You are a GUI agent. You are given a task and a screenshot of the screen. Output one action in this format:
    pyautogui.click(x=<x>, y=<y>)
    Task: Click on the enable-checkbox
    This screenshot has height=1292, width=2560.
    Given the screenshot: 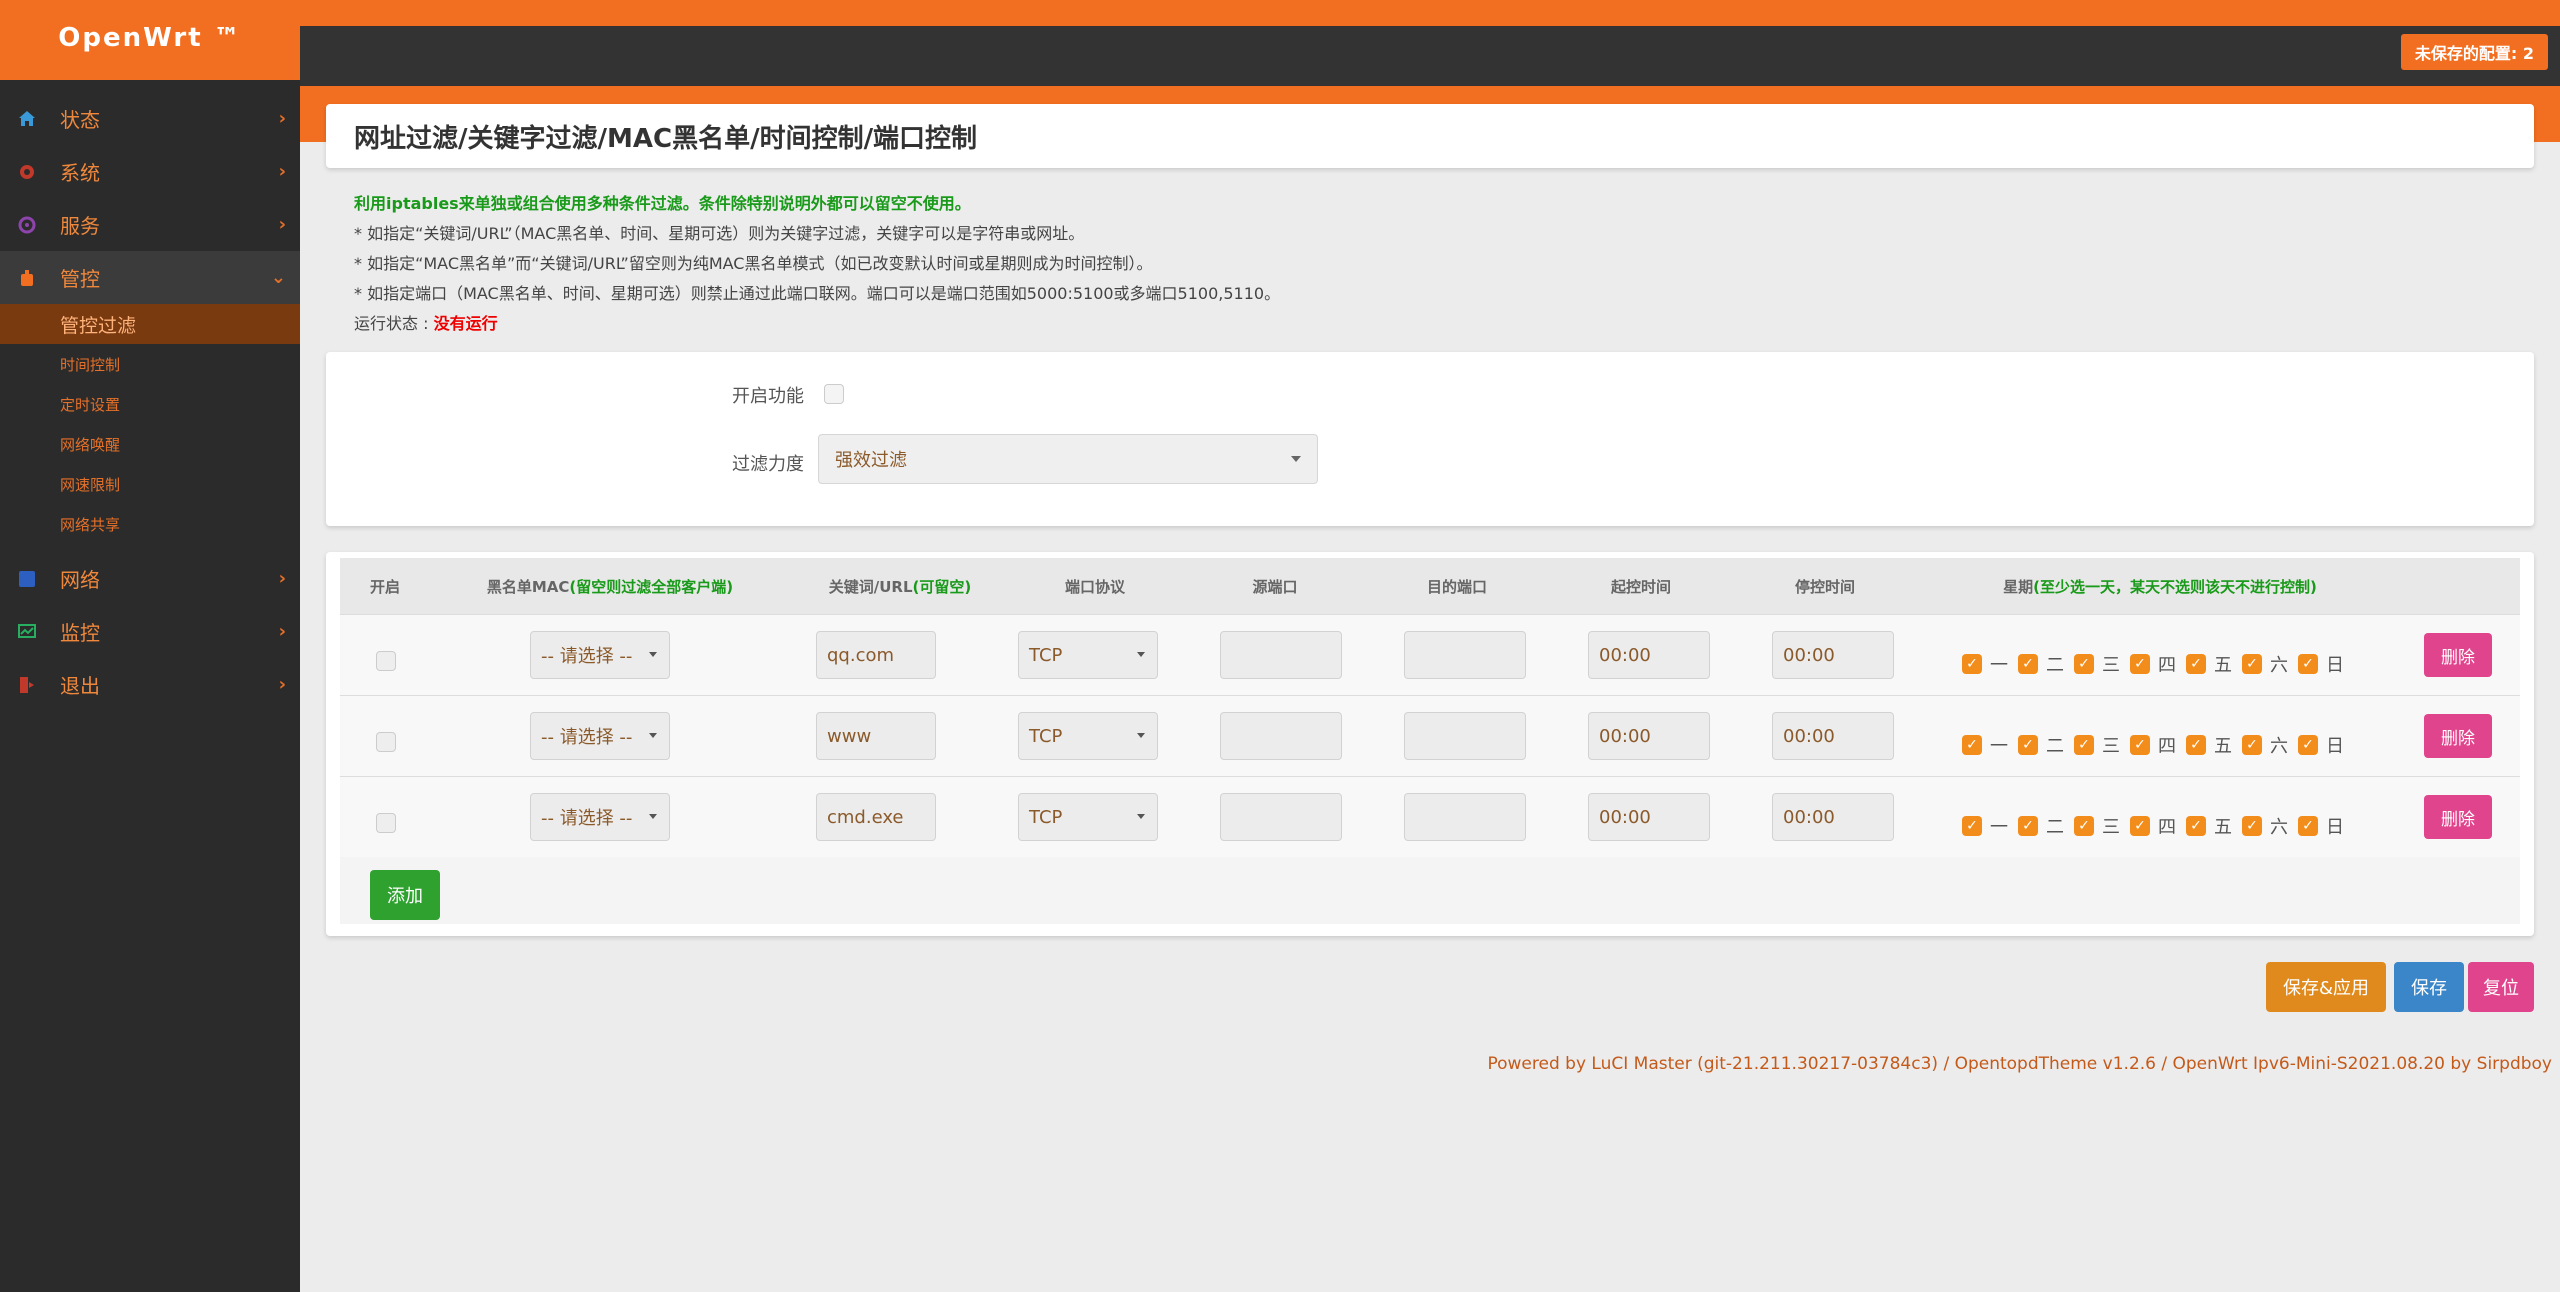 What is the action you would take?
    pyautogui.click(x=834, y=394)
    